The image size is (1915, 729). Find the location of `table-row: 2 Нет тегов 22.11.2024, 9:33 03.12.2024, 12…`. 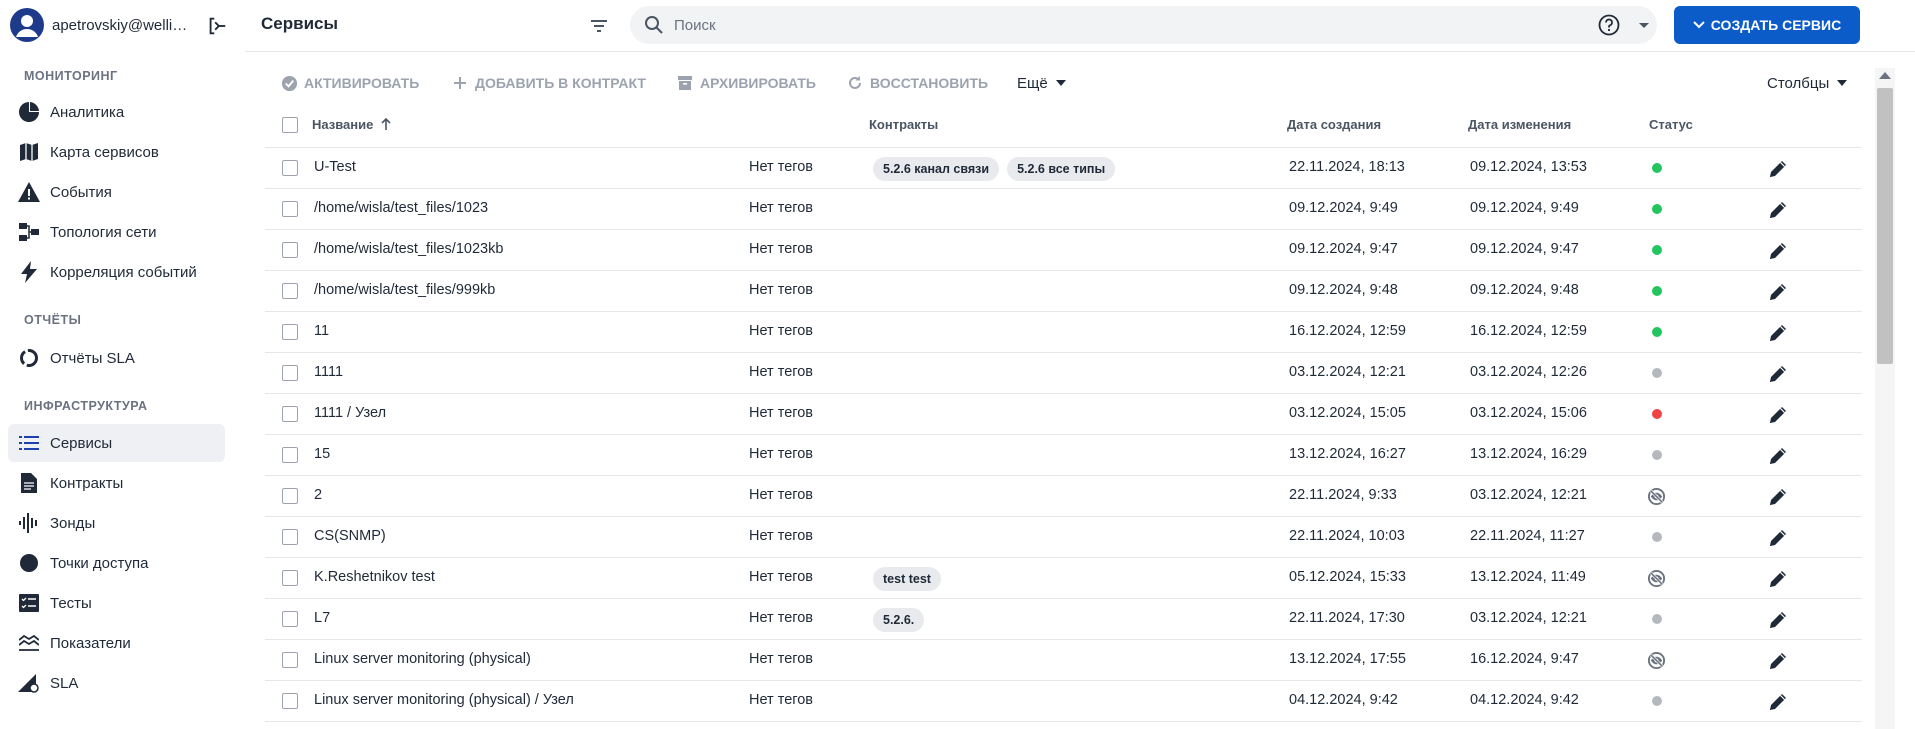

table-row: 2 Нет тегов 22.11.2024, 9:33 03.12.2024, 12… is located at coordinates (1063, 496).